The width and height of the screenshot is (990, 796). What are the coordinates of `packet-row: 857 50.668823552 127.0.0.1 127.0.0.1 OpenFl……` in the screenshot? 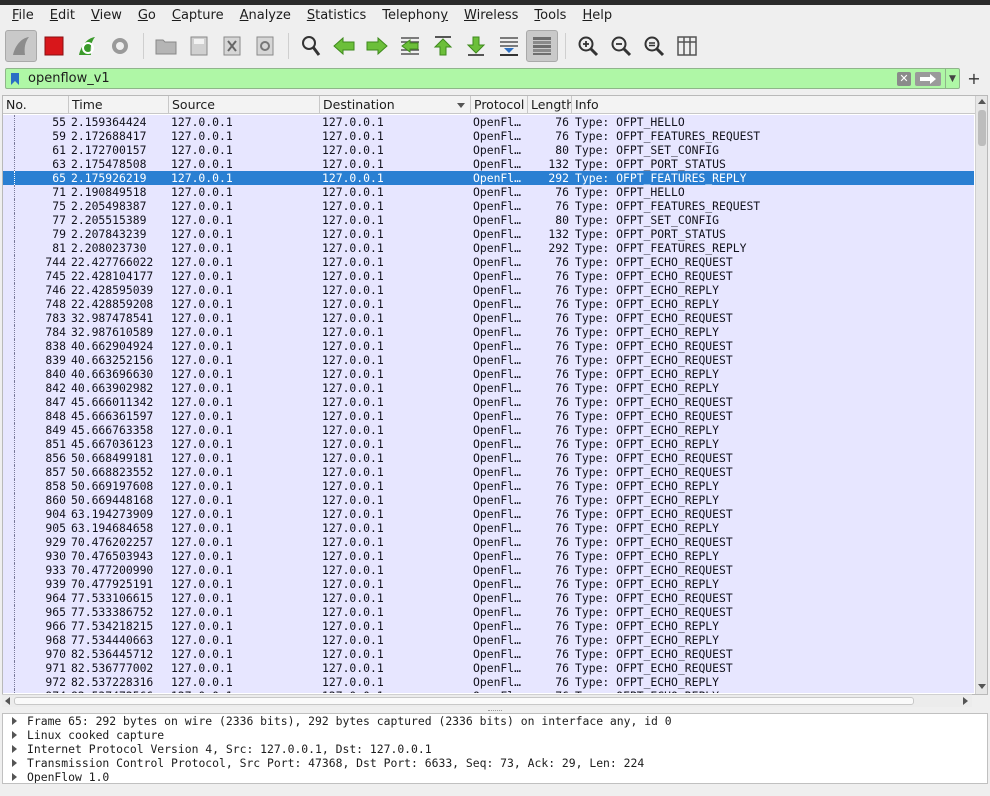 It's located at (488, 472).